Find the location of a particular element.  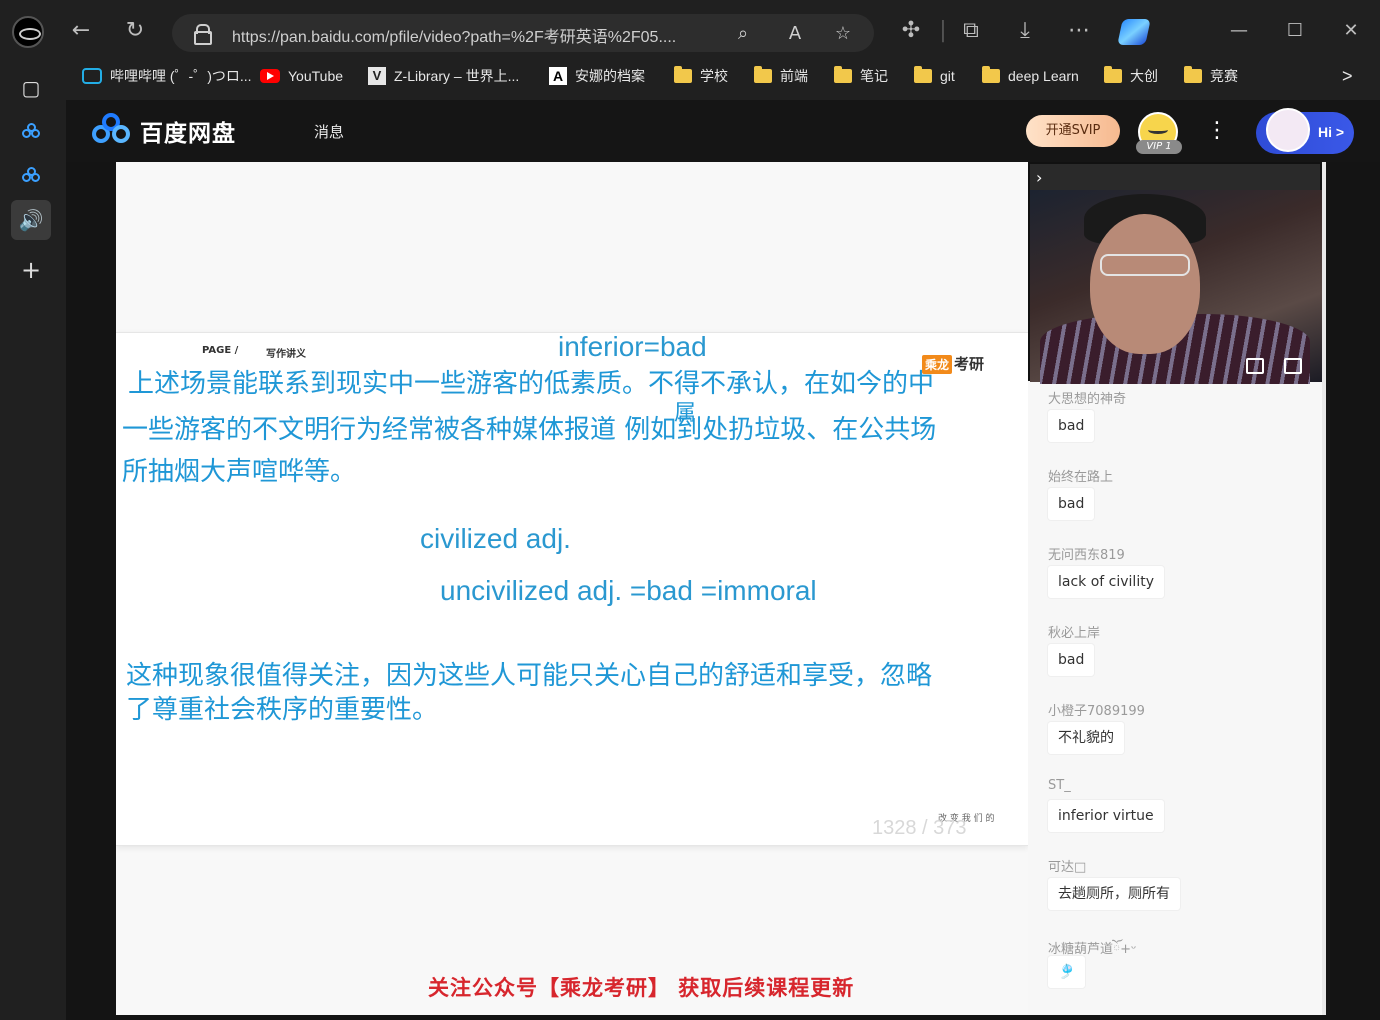

handwritten-annotation: inferior=bad is located at coordinates (632, 346).